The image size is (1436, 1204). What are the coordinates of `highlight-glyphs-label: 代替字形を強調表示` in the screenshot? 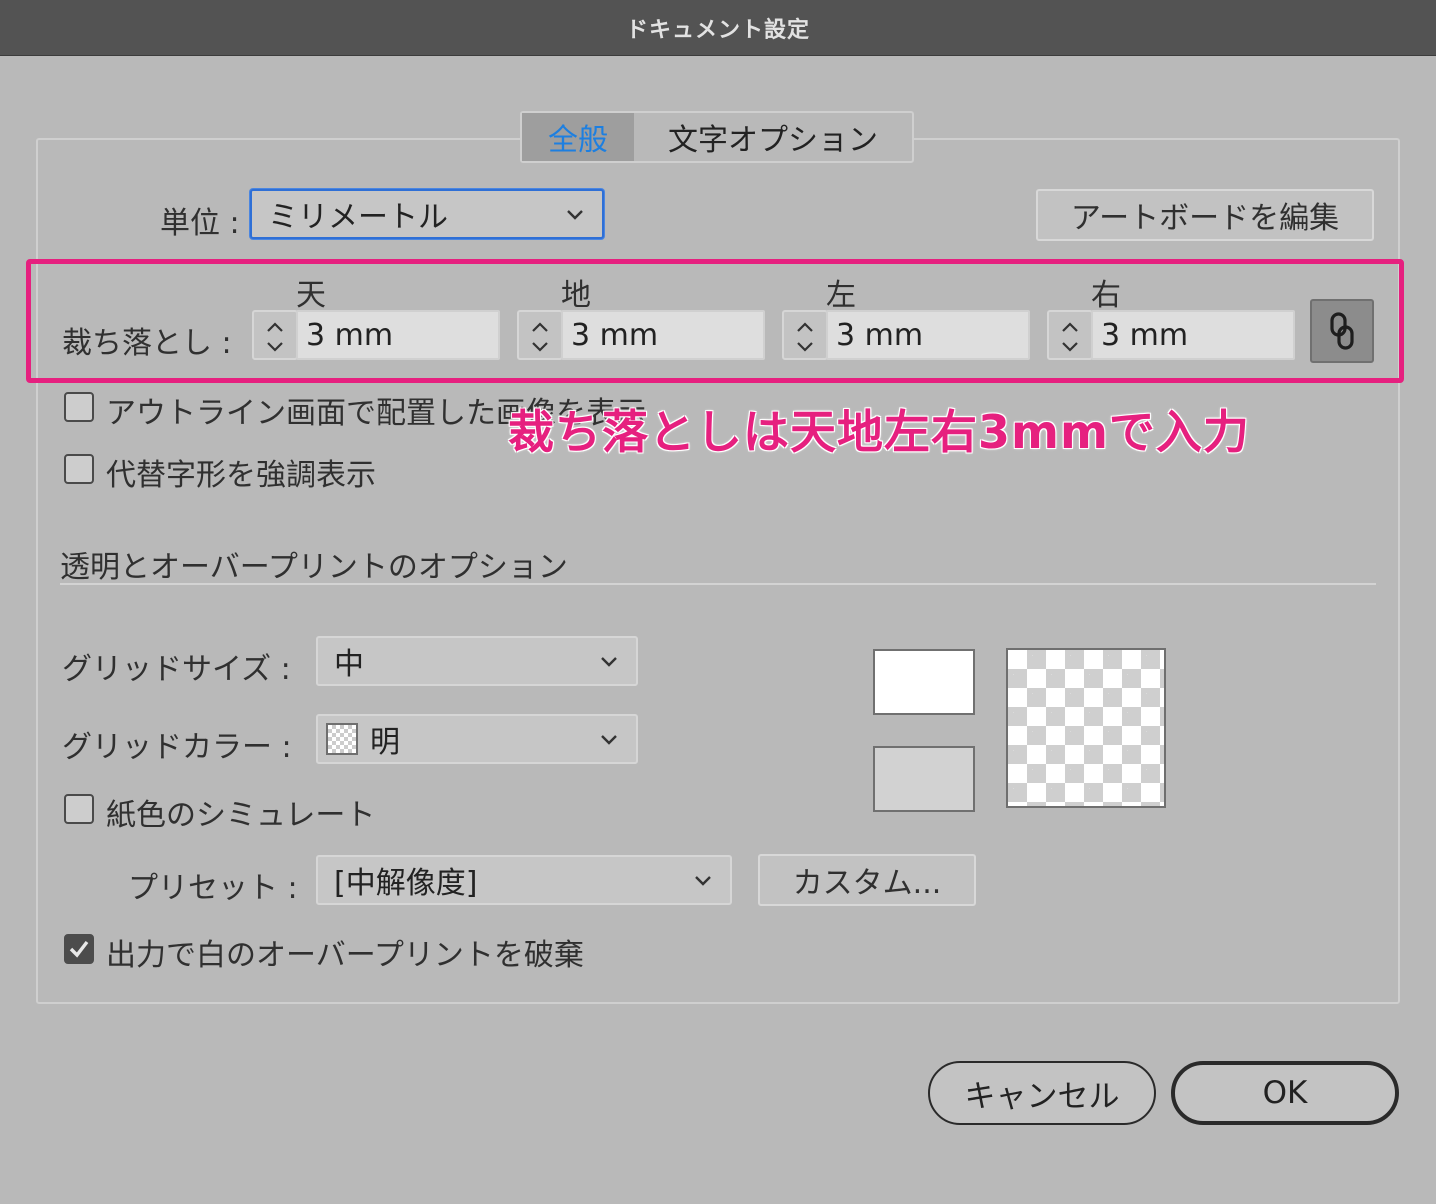 It's located at (241, 475).